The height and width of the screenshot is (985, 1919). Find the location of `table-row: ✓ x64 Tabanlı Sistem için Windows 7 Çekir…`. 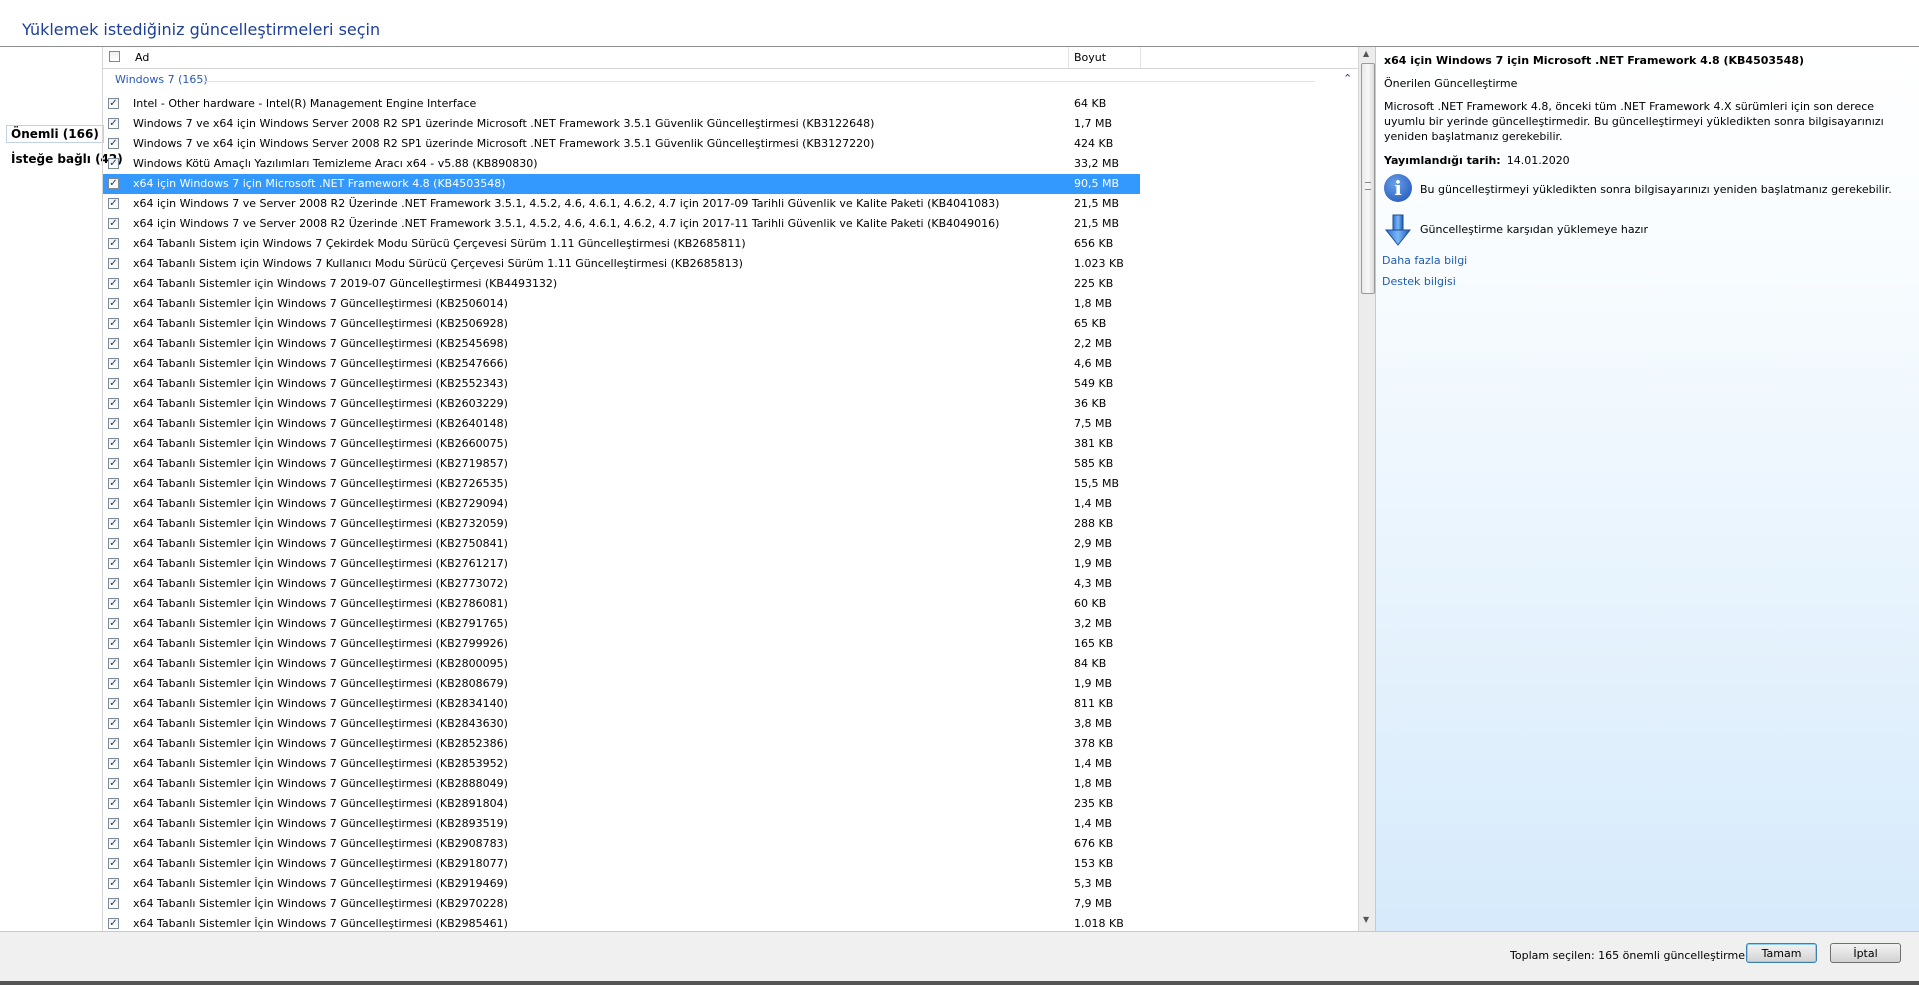

table-row: ✓ x64 Tabanlı Sistem için Windows 7 Çekir… is located at coordinates (621, 244).